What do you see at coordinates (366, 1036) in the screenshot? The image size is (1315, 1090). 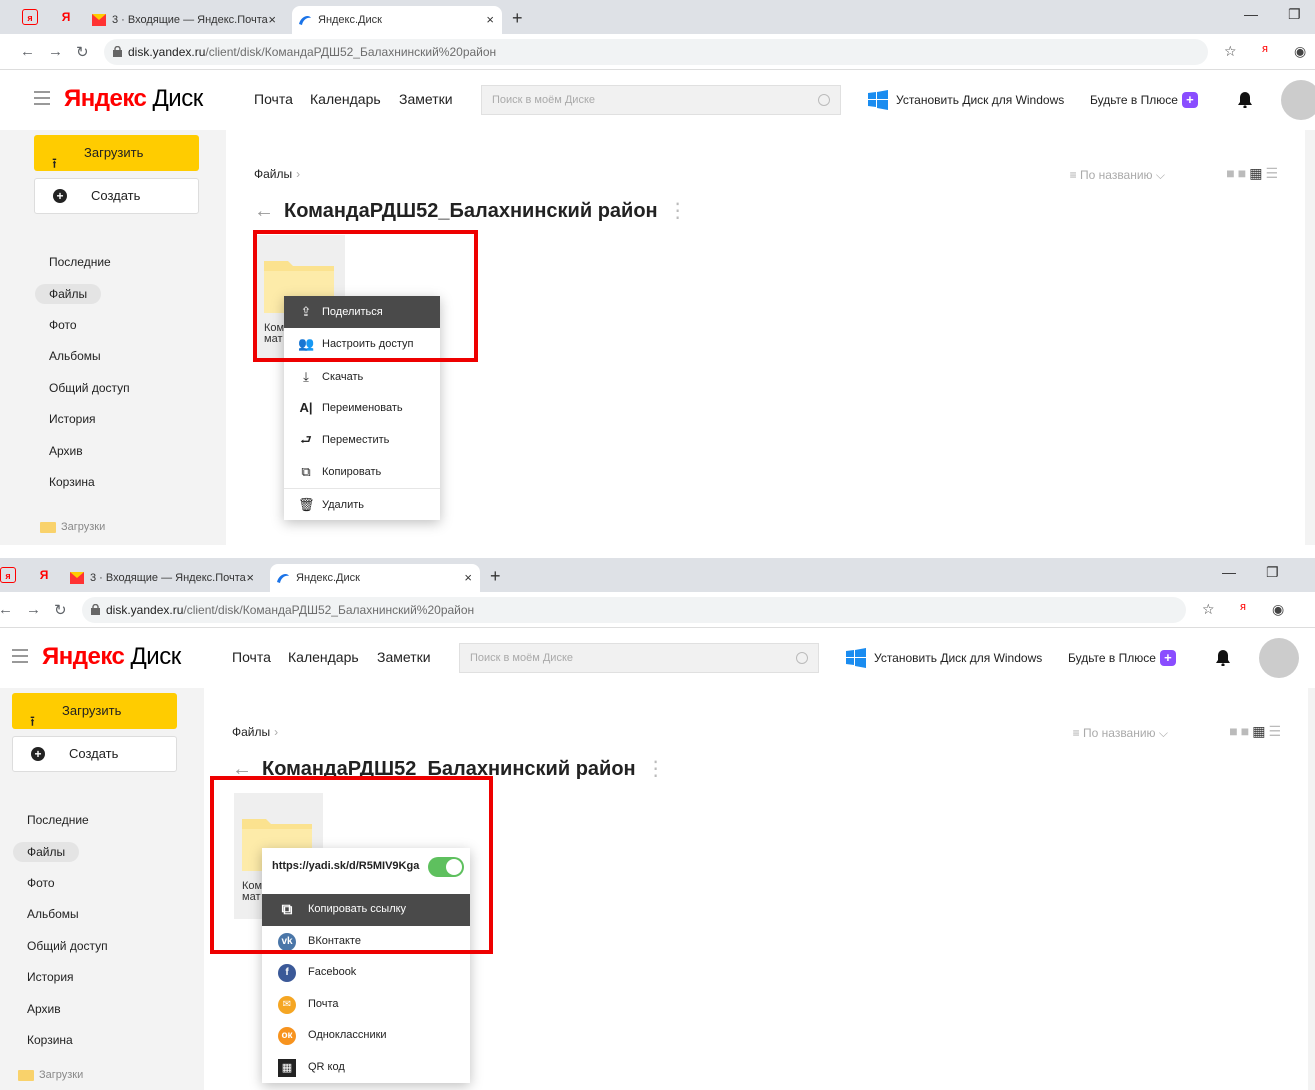 I see `share-item-ok: ок Одноклассники` at bounding box center [366, 1036].